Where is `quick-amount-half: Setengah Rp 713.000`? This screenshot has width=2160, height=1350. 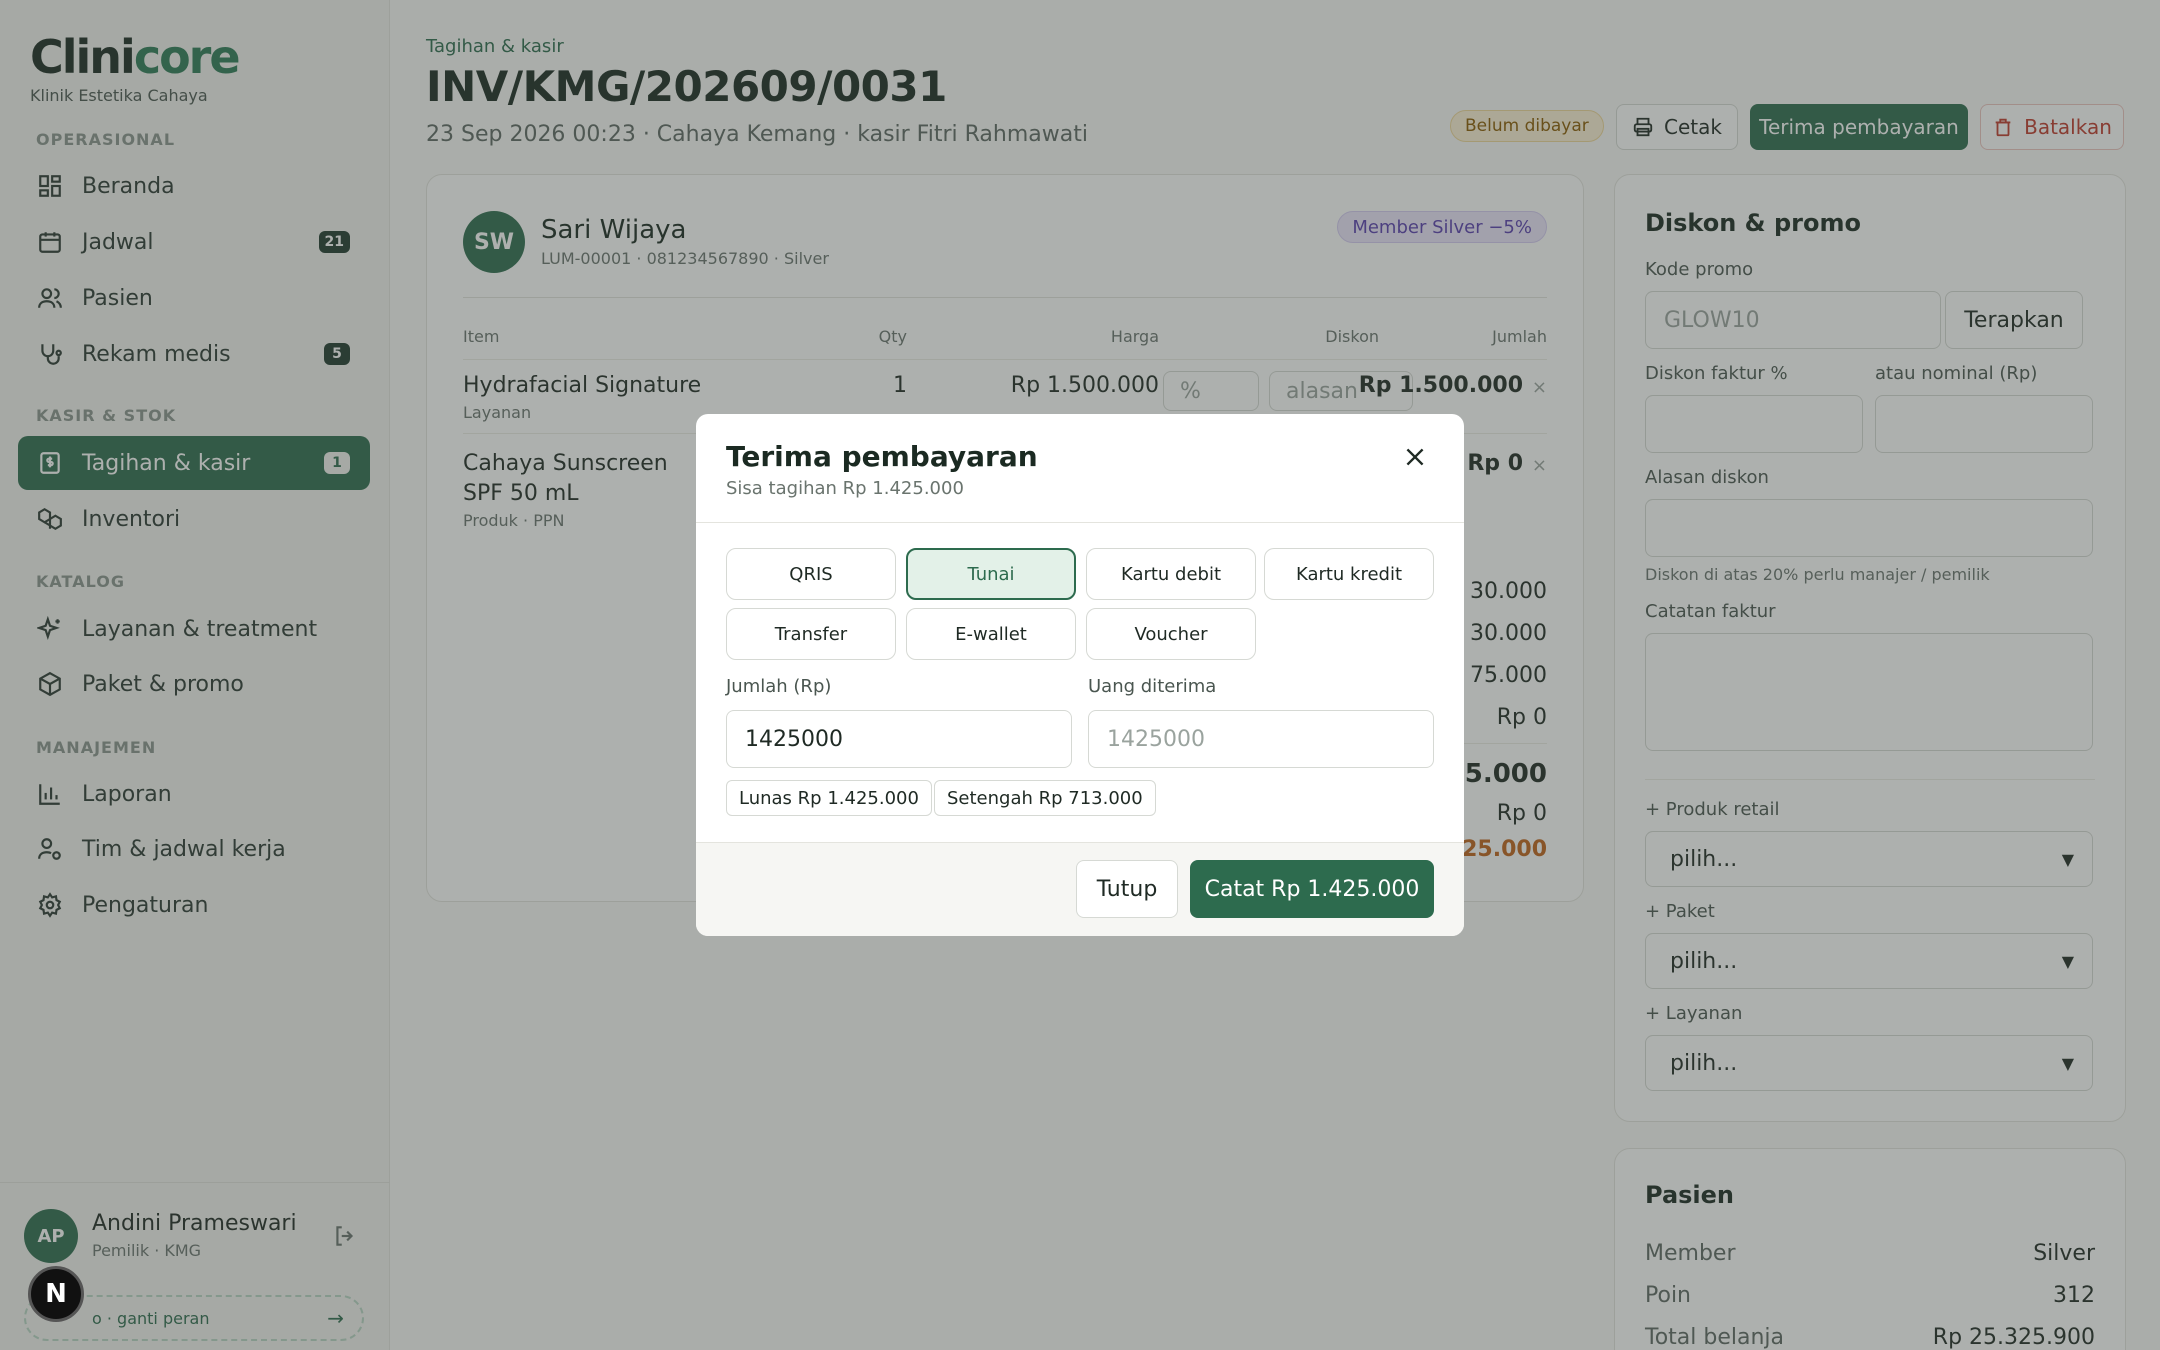
quick-amount-half: Setengah Rp 713.000 is located at coordinates (1045, 798).